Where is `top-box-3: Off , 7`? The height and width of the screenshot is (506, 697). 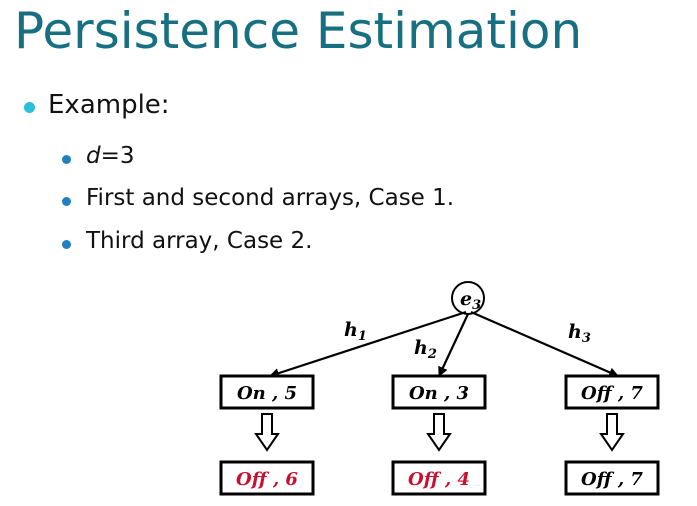
top-box-3: Off , 7 is located at coordinates (612, 392).